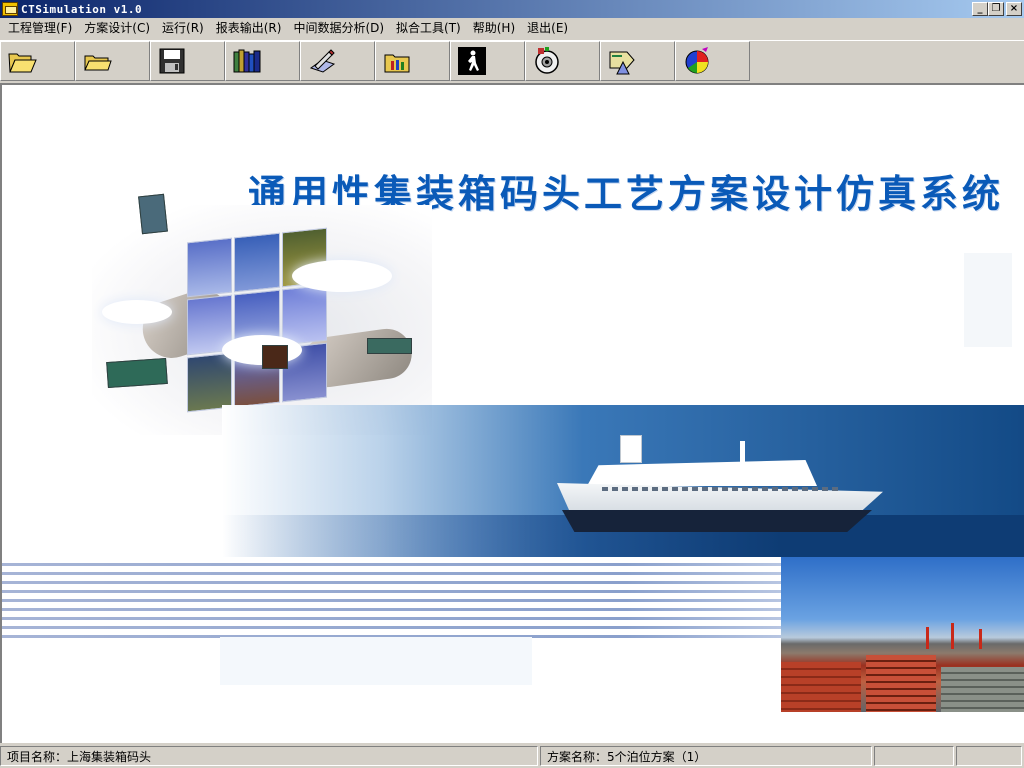  What do you see at coordinates (512, 9) in the screenshot?
I see `title-bar: CTSimulation v1.0 _ ❐ ×` at bounding box center [512, 9].